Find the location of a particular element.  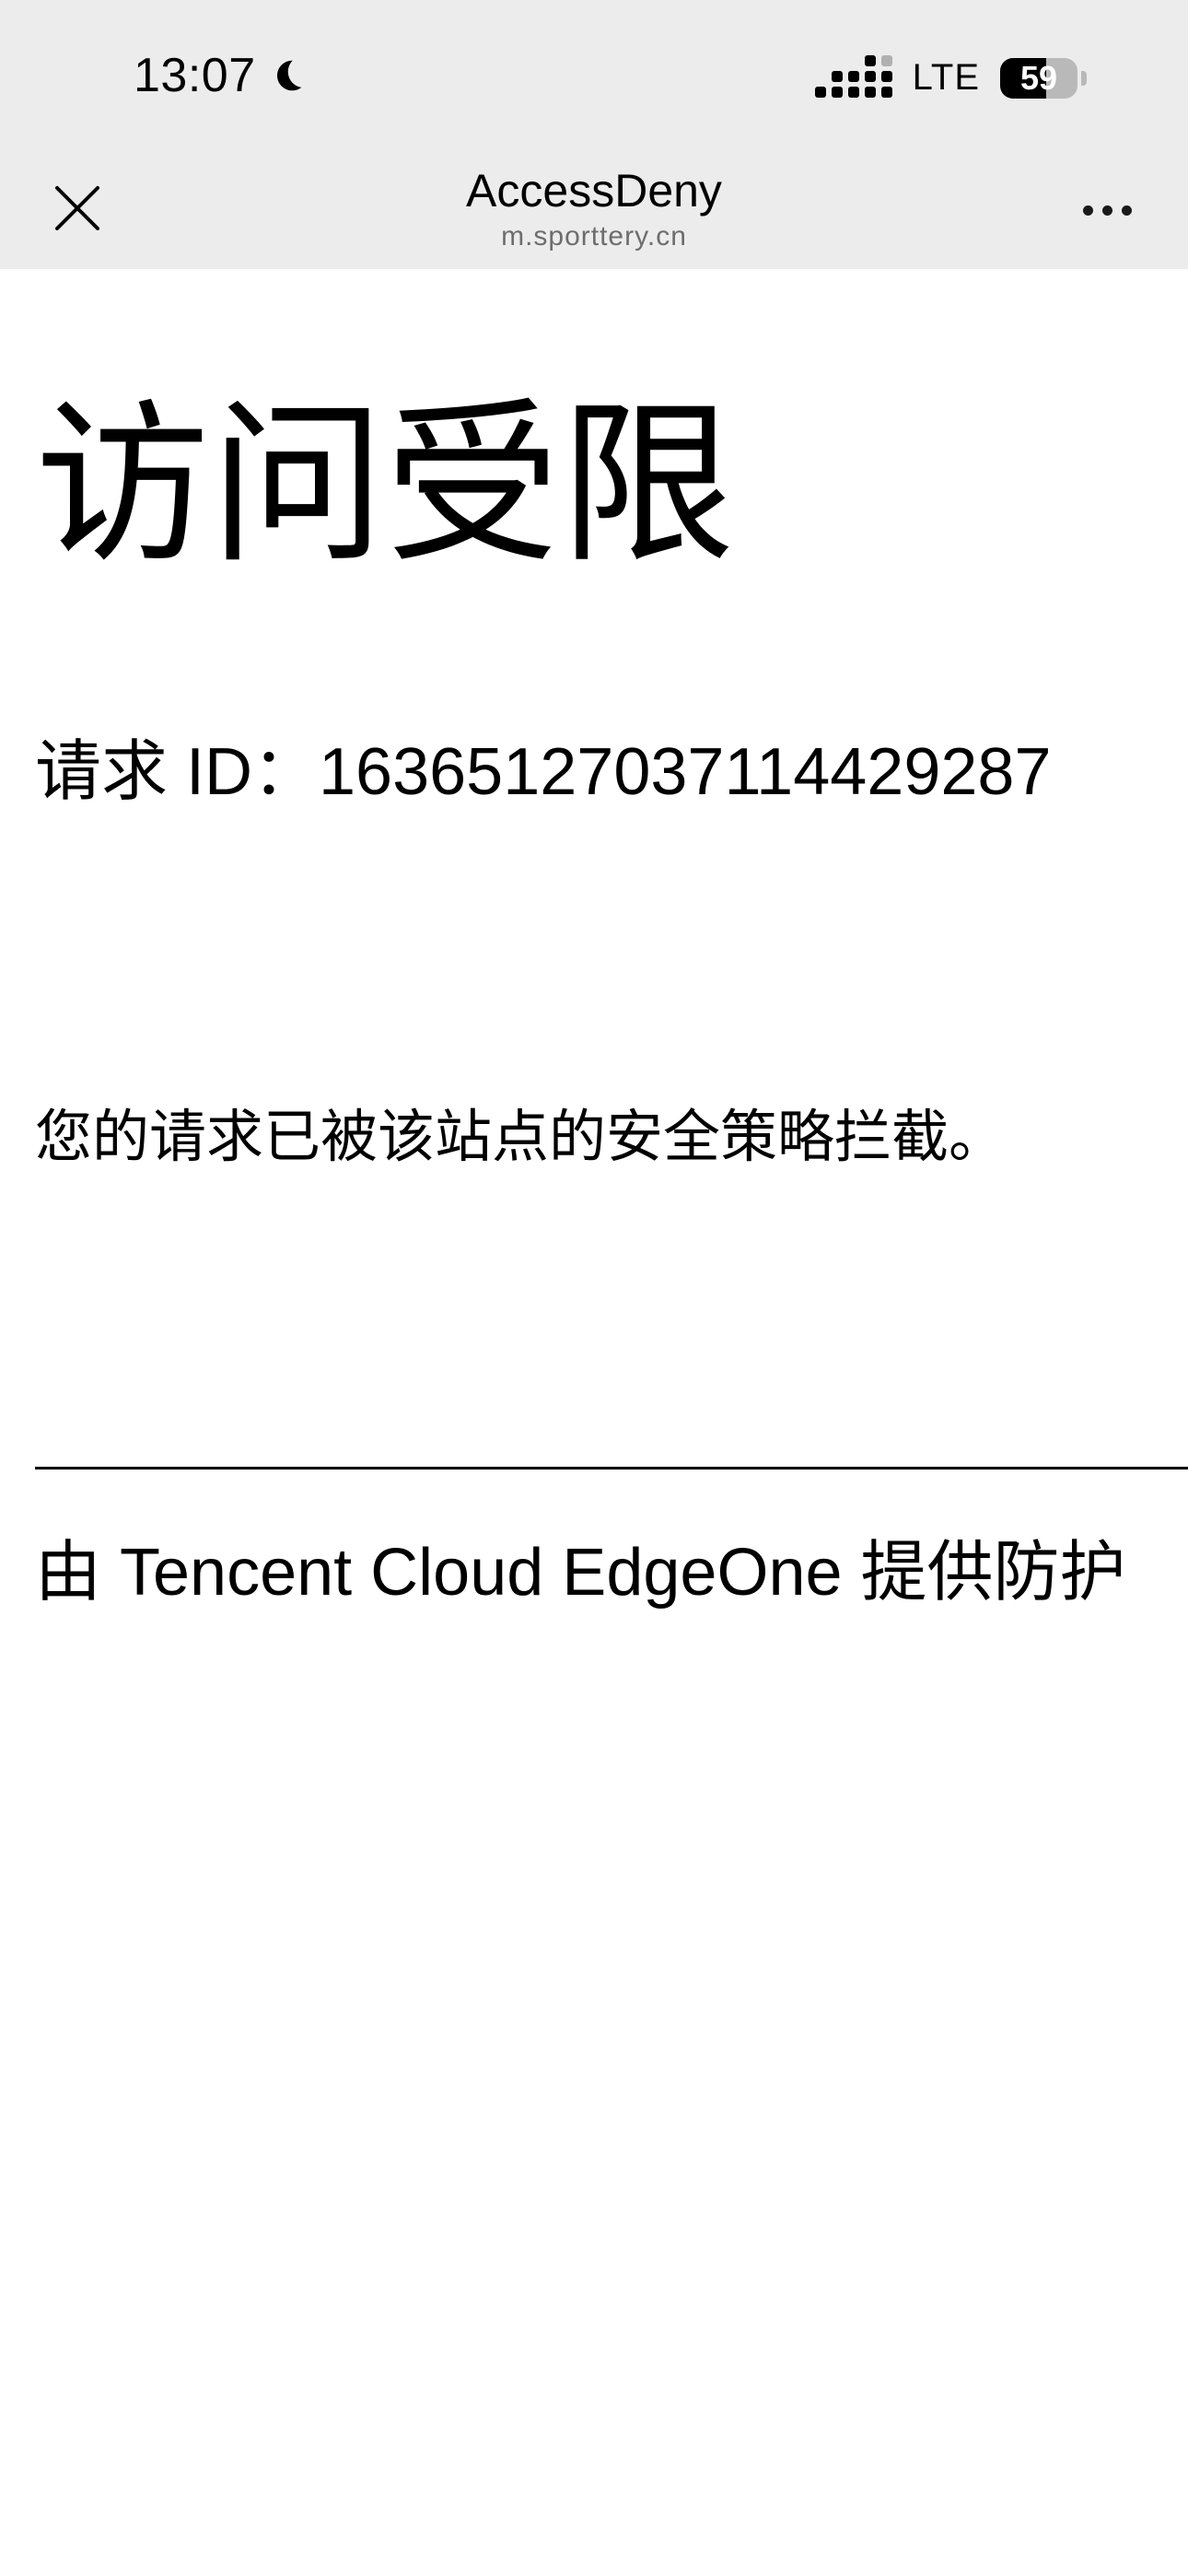

more-horizontal-icon is located at coordinates (1087, 211).